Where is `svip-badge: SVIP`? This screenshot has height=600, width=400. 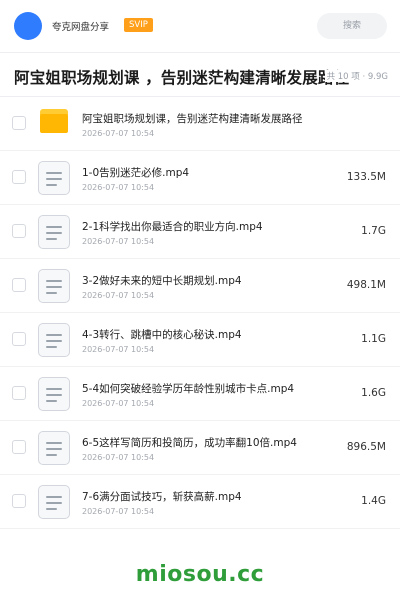
svip-badge: SVIP is located at coordinates (138, 25).